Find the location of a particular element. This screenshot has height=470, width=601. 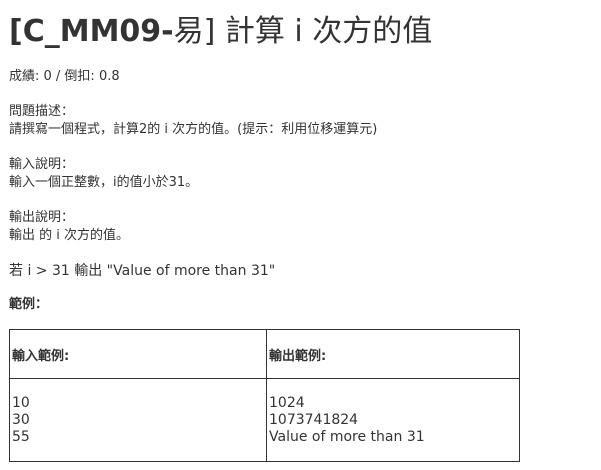

output-section: 輸出說明： 輸出 的 i 次方的值。 is located at coordinates (301, 227).